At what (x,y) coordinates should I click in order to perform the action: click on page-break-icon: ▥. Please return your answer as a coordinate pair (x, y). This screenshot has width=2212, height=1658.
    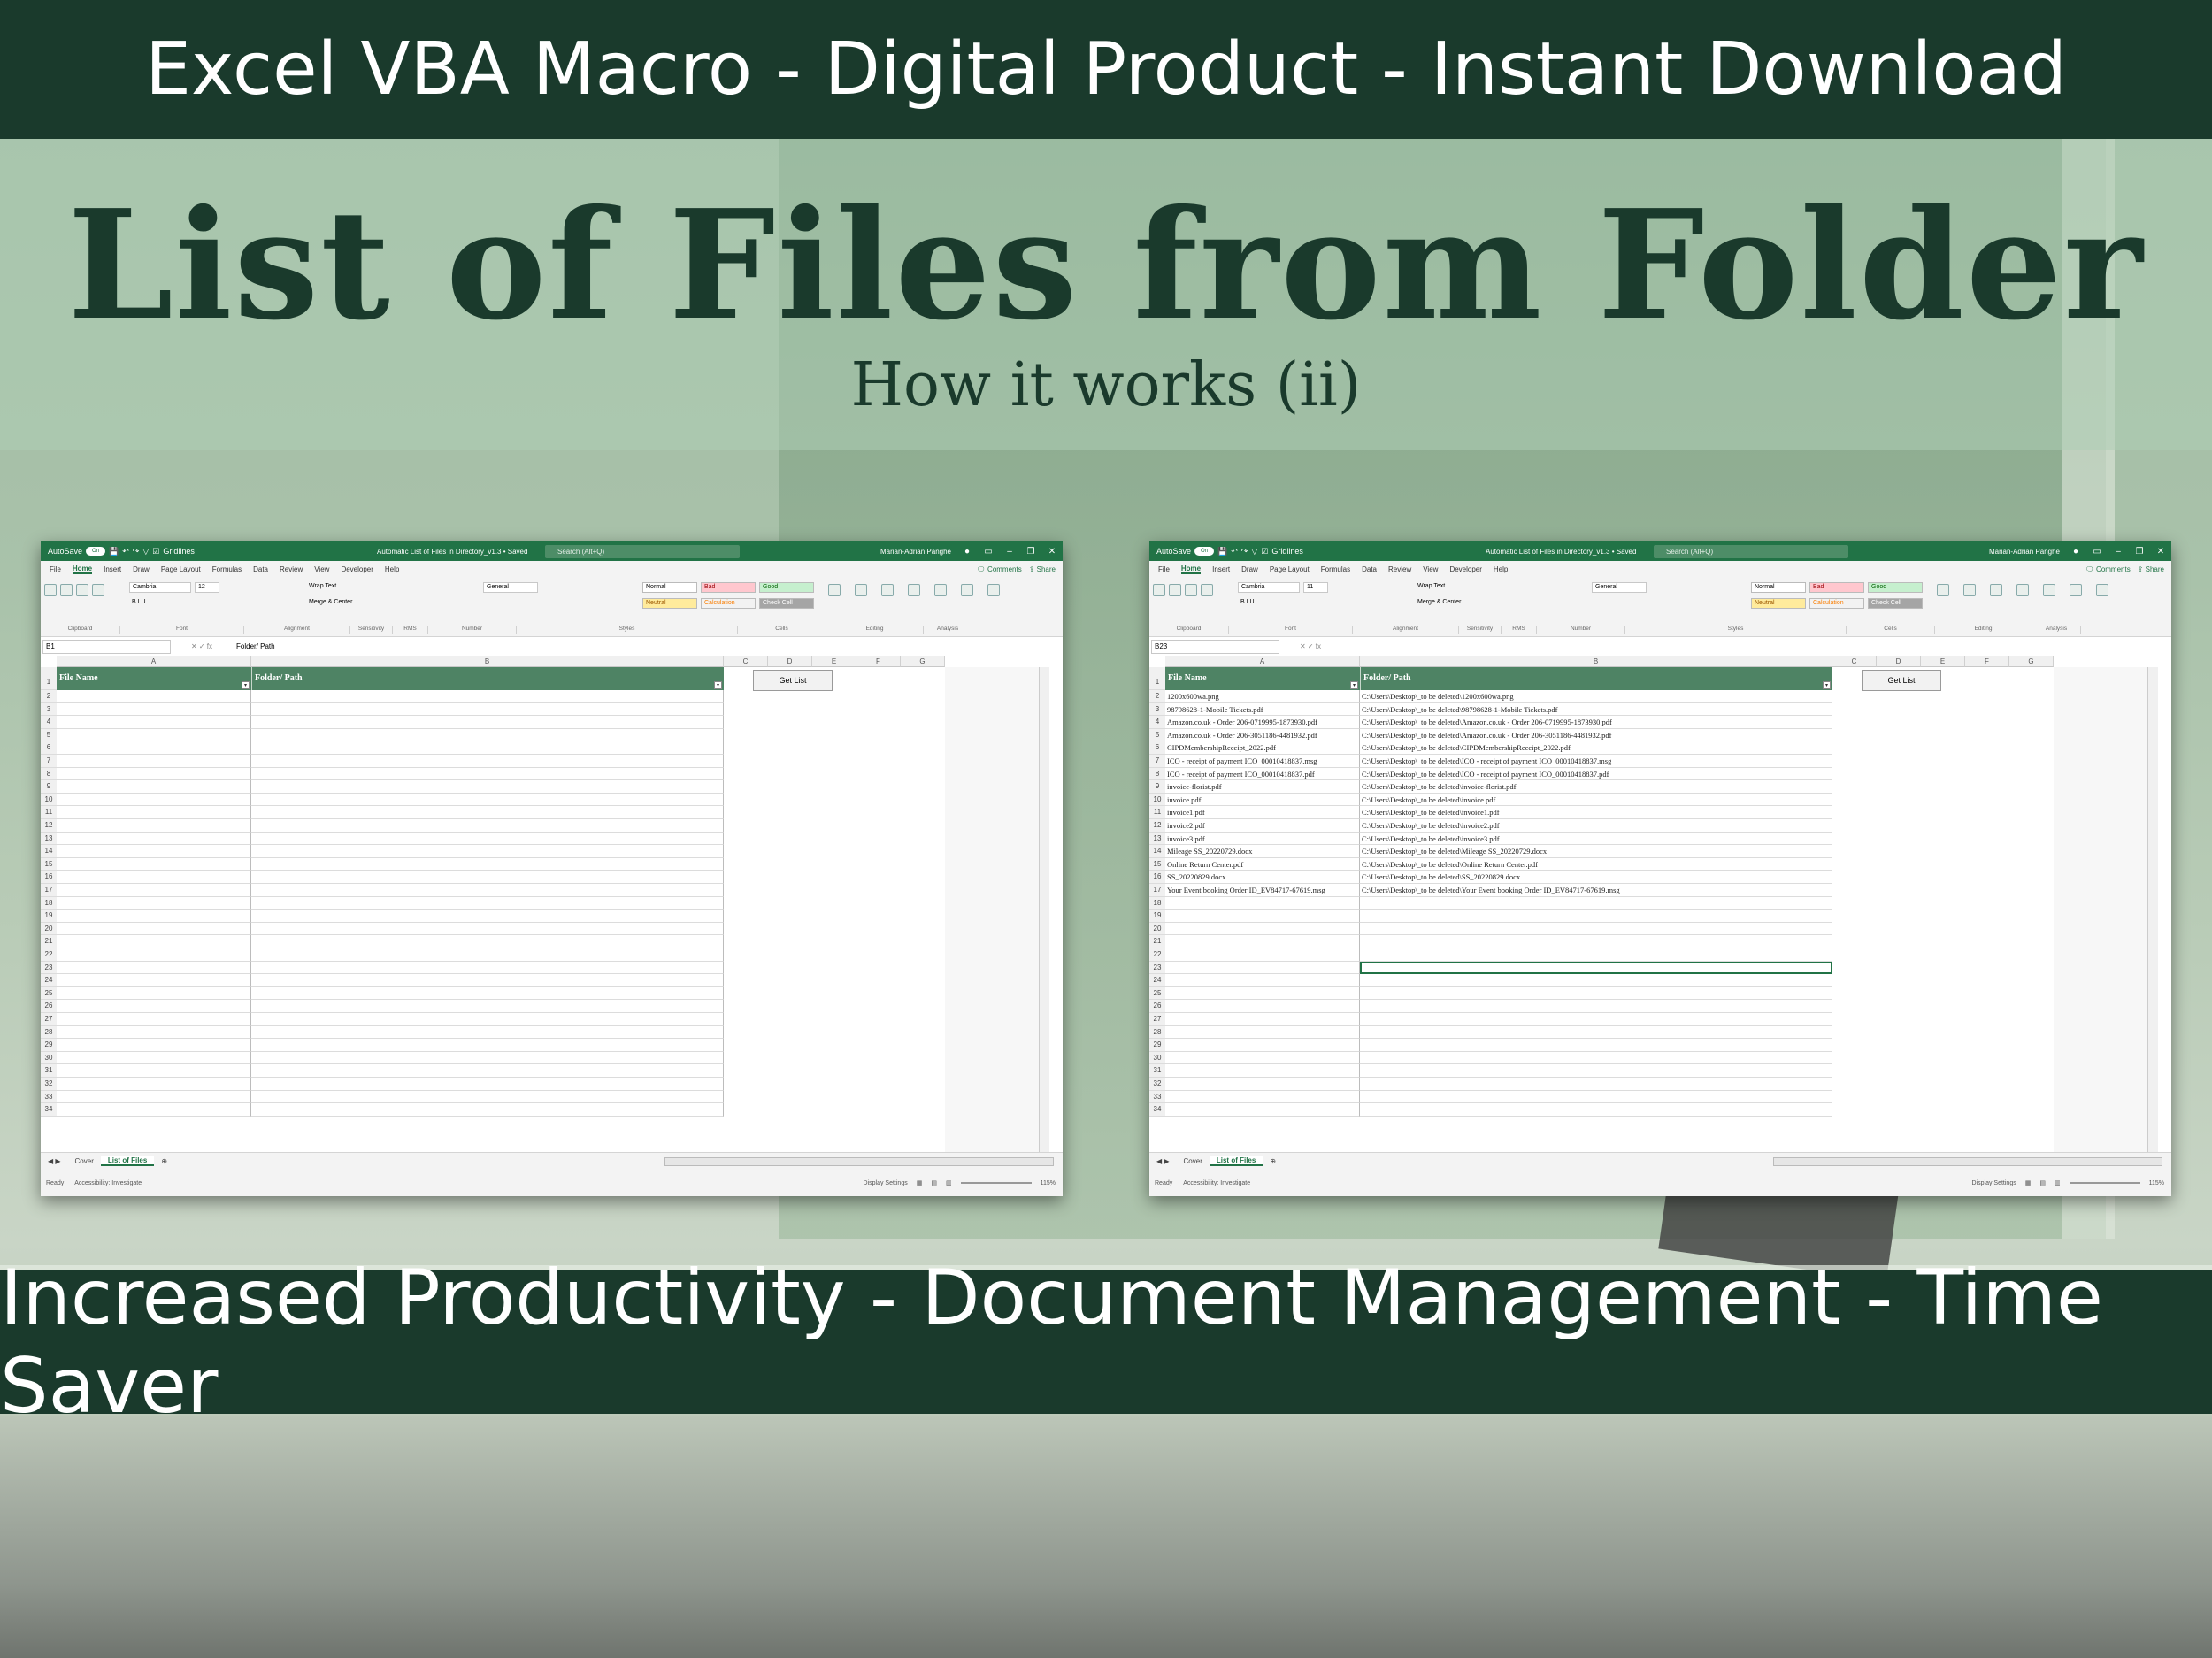
    Looking at the image, I should click on (949, 1183).